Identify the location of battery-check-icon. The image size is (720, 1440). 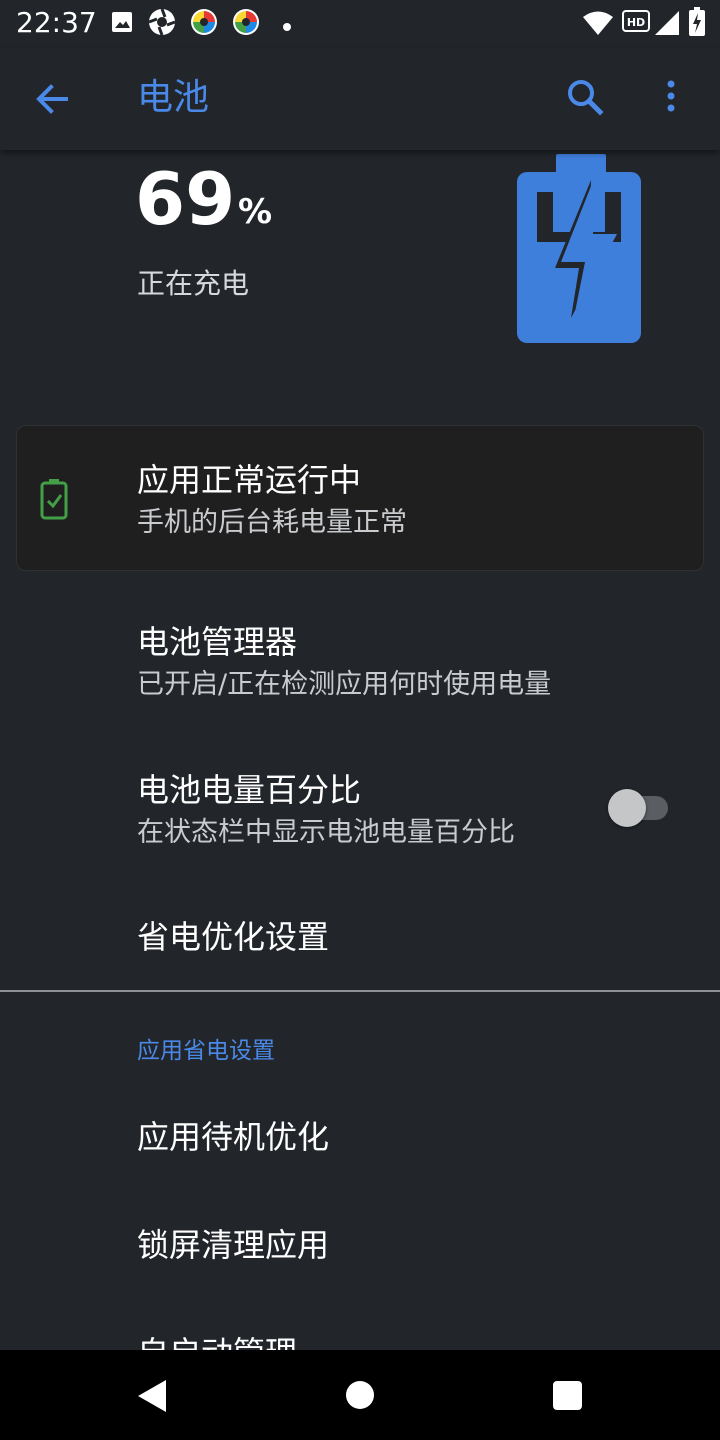
(54, 499).